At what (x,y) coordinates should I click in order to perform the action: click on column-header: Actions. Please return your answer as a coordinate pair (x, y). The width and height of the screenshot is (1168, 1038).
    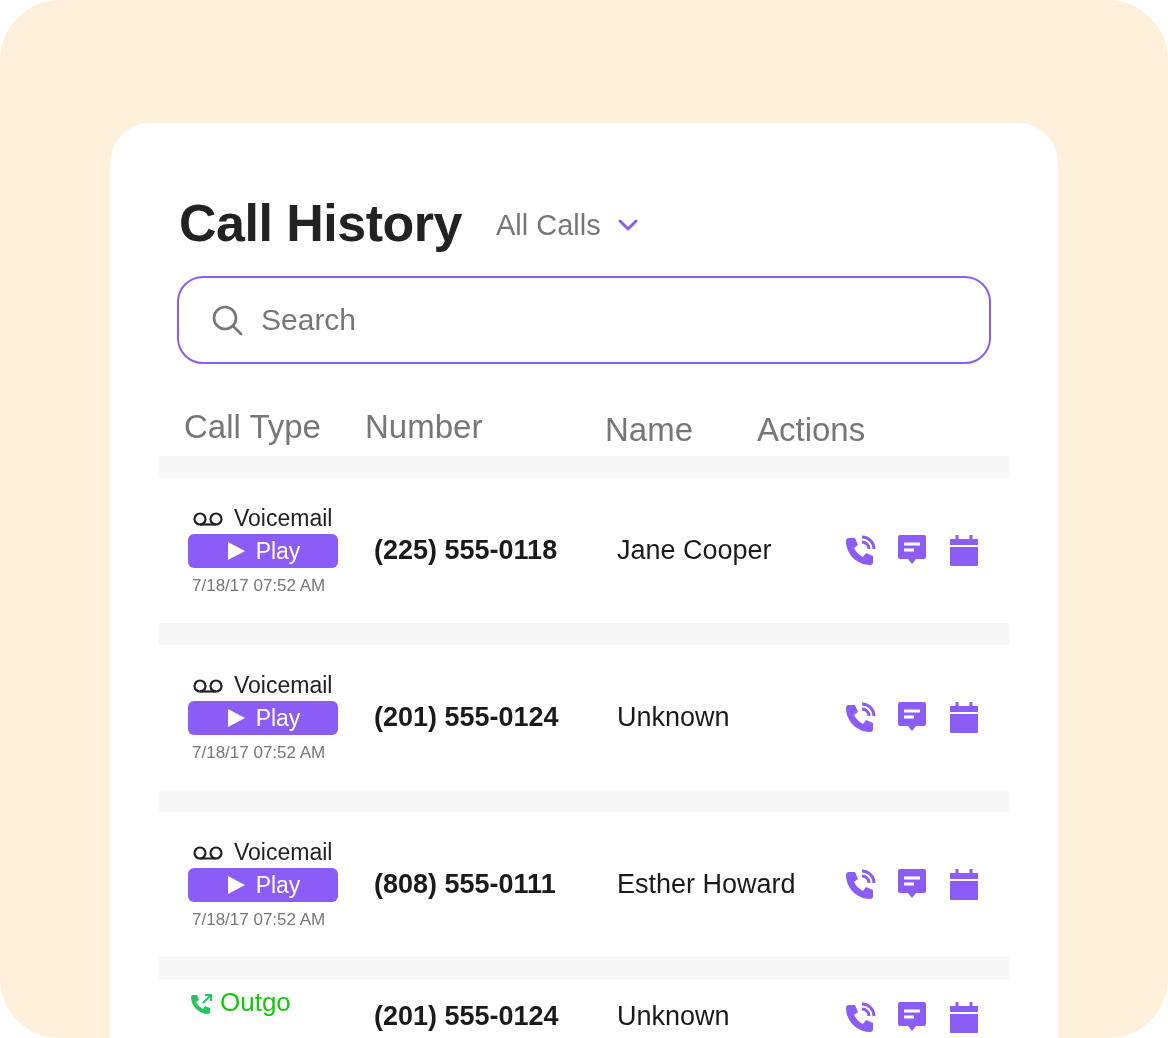
    Looking at the image, I should click on (811, 430).